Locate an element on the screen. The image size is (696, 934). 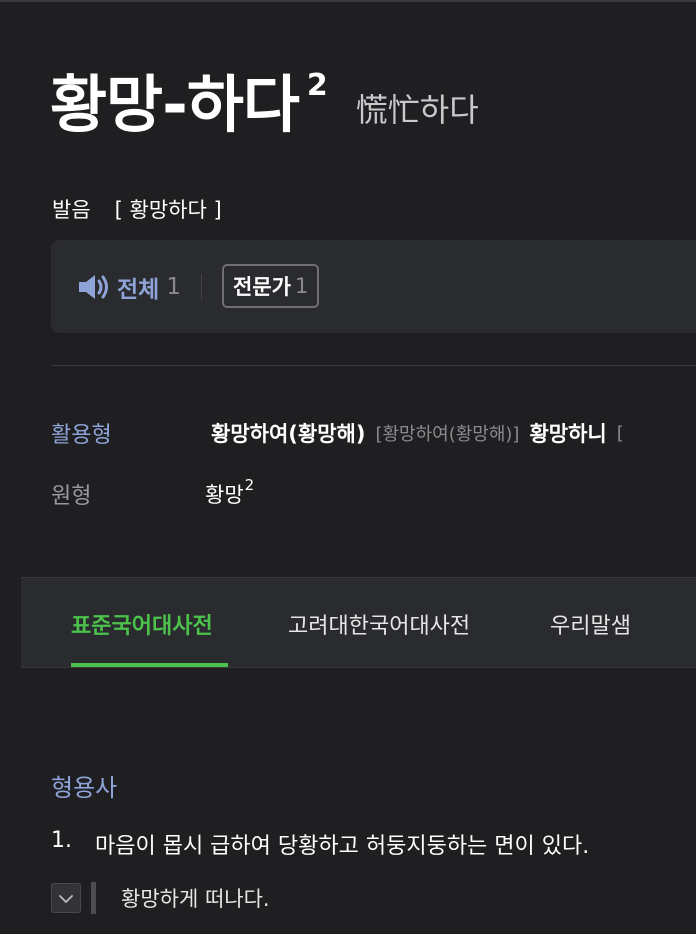
example-row: 황망하게 떠나다. is located at coordinates (160, 898).